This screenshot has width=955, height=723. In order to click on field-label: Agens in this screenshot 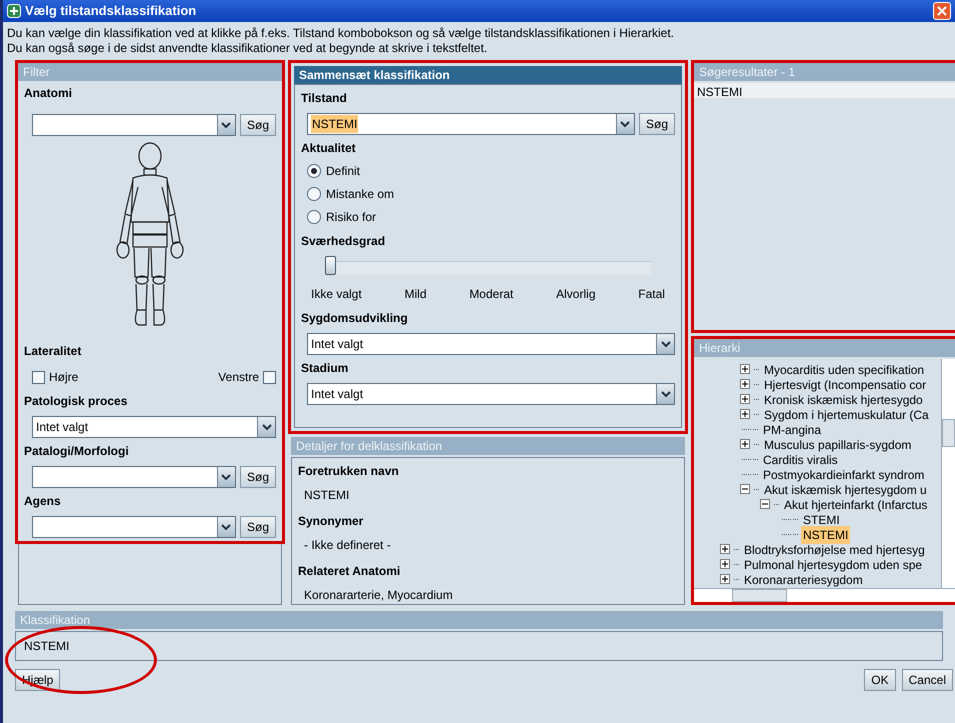, I will do `click(43, 501)`.